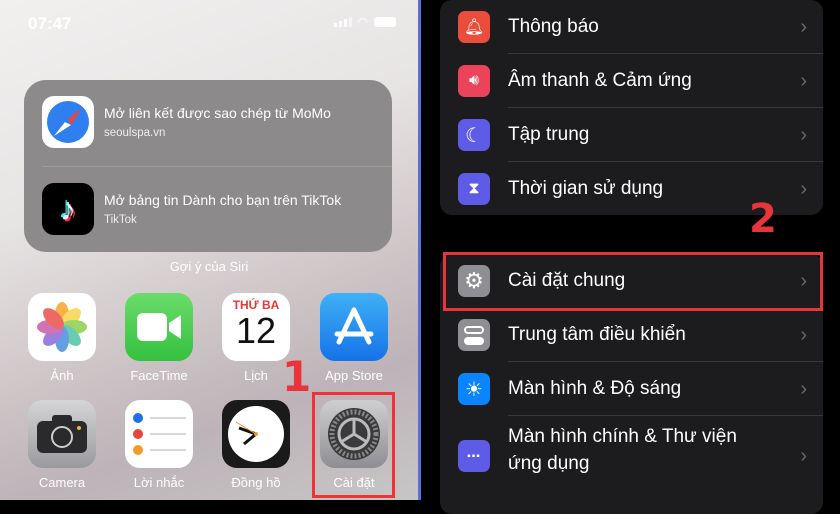  I want to click on settings-row-home-screen: ▪▪▪ Màn hình chính & Thư viện ứng dụng ›, so click(631, 456).